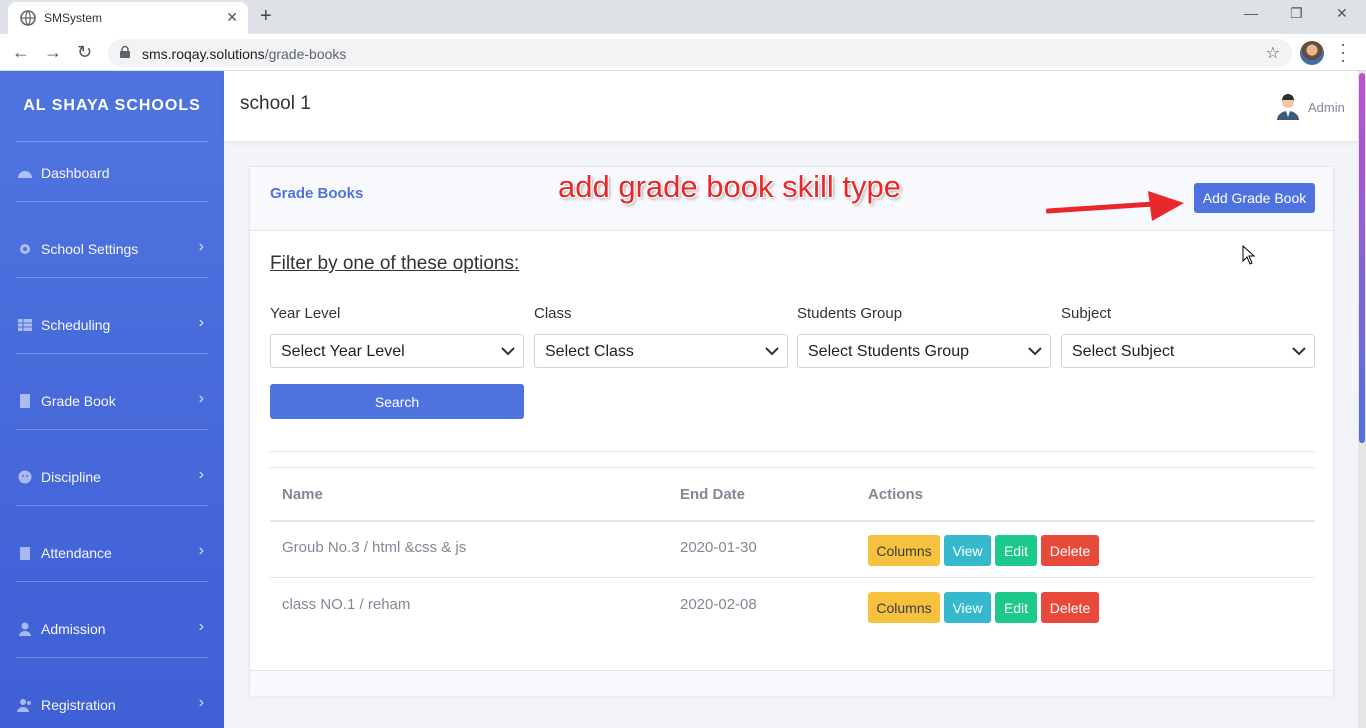  I want to click on sidebar-item-label: Registration, so click(78, 705).